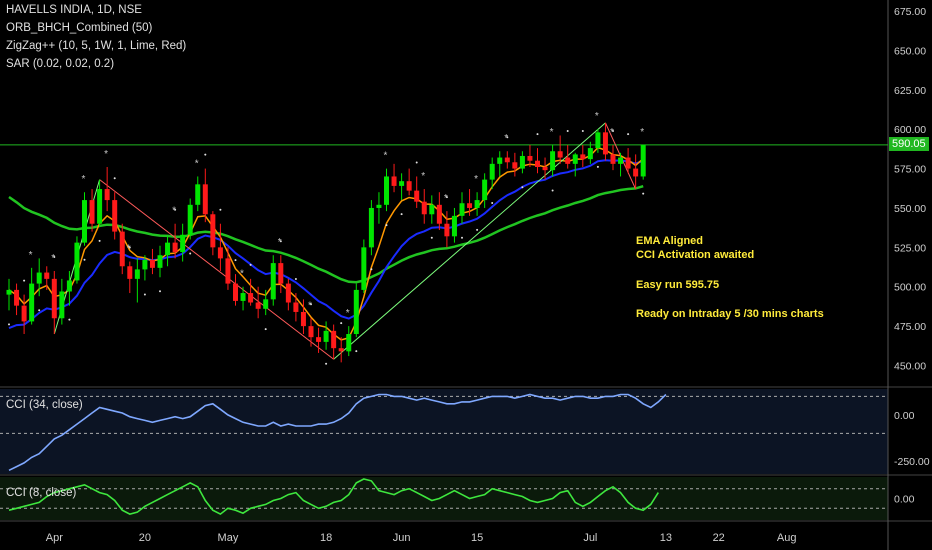  Describe the element at coordinates (910, 170) in the screenshot. I see `price-tick-label: 575.00` at that location.